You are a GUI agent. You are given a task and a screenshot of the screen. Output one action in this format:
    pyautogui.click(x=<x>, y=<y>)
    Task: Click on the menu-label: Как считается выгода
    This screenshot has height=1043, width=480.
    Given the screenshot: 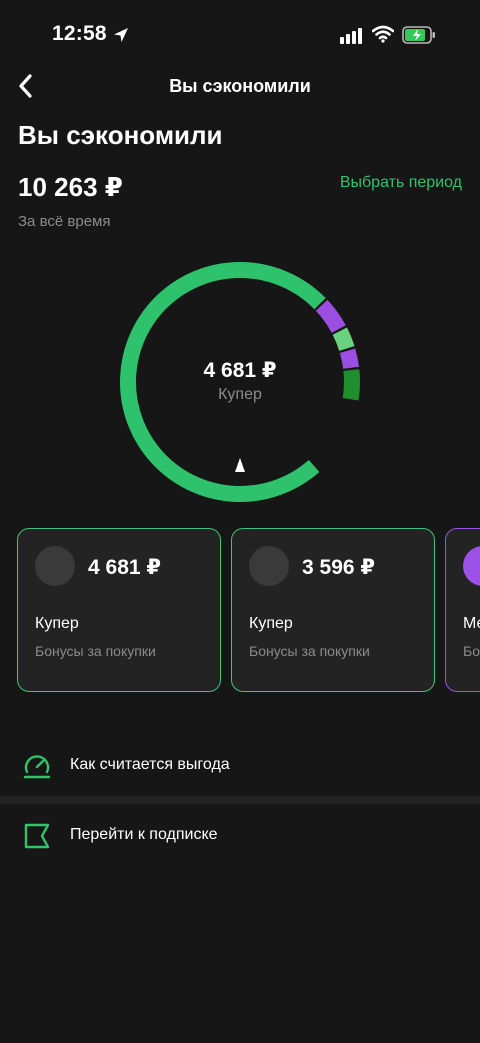 What is the action you would take?
    pyautogui.click(x=150, y=764)
    